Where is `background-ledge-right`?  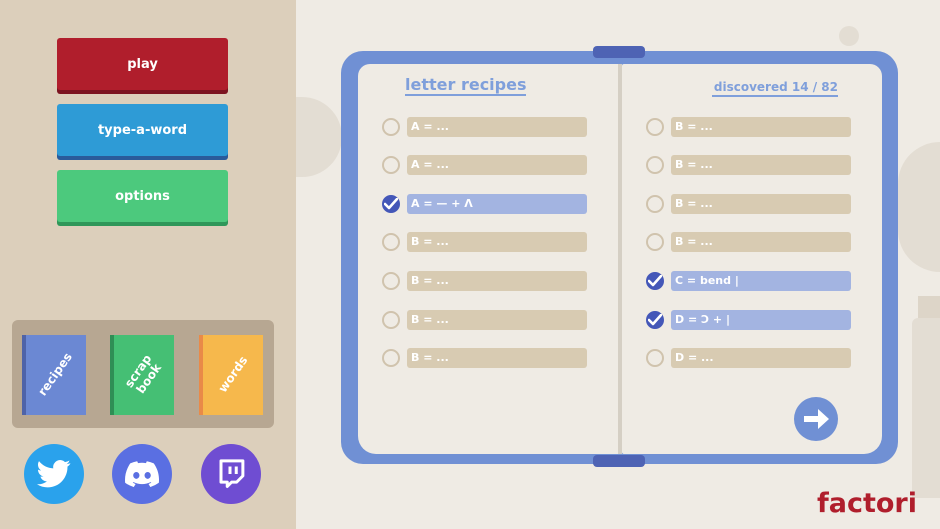 background-ledge-right is located at coordinates (929, 307).